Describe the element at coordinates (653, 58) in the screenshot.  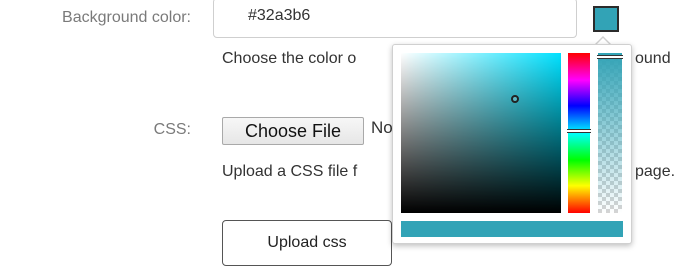
I see `background-color-help-text-tail: ound` at that location.